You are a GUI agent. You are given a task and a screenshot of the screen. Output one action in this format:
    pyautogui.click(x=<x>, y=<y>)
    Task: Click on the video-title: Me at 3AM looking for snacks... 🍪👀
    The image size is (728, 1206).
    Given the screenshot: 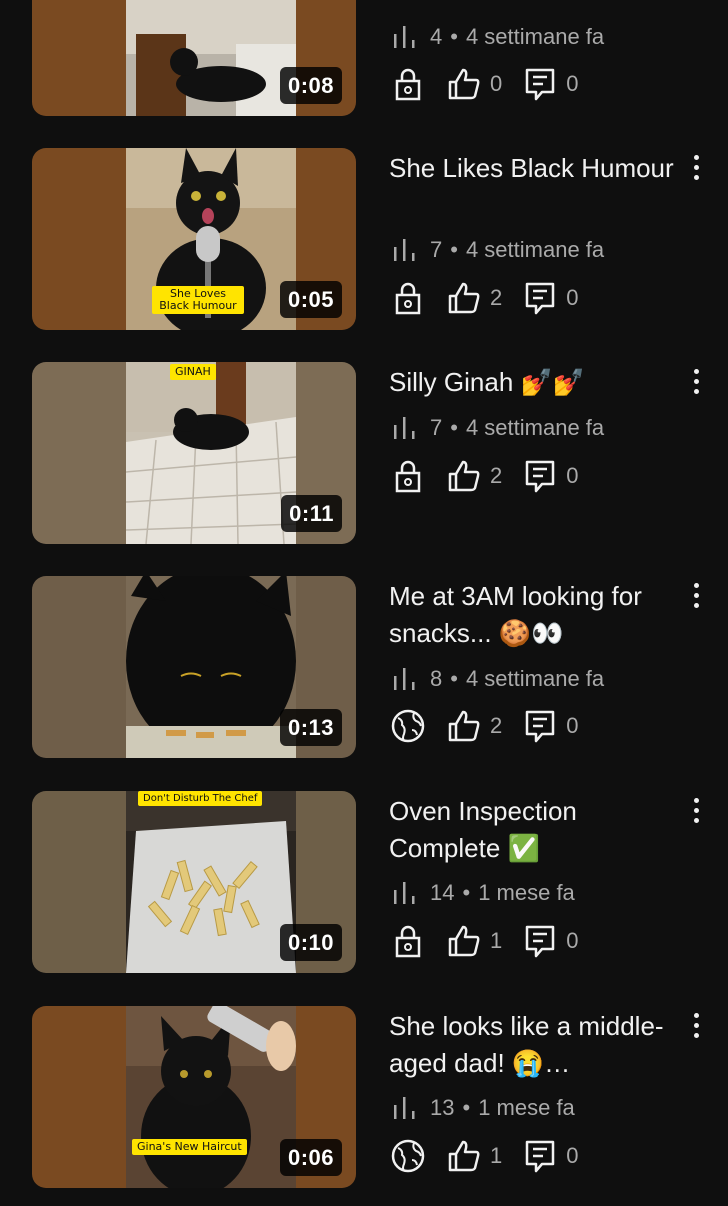 What is the action you would take?
    pyautogui.click(x=534, y=615)
    